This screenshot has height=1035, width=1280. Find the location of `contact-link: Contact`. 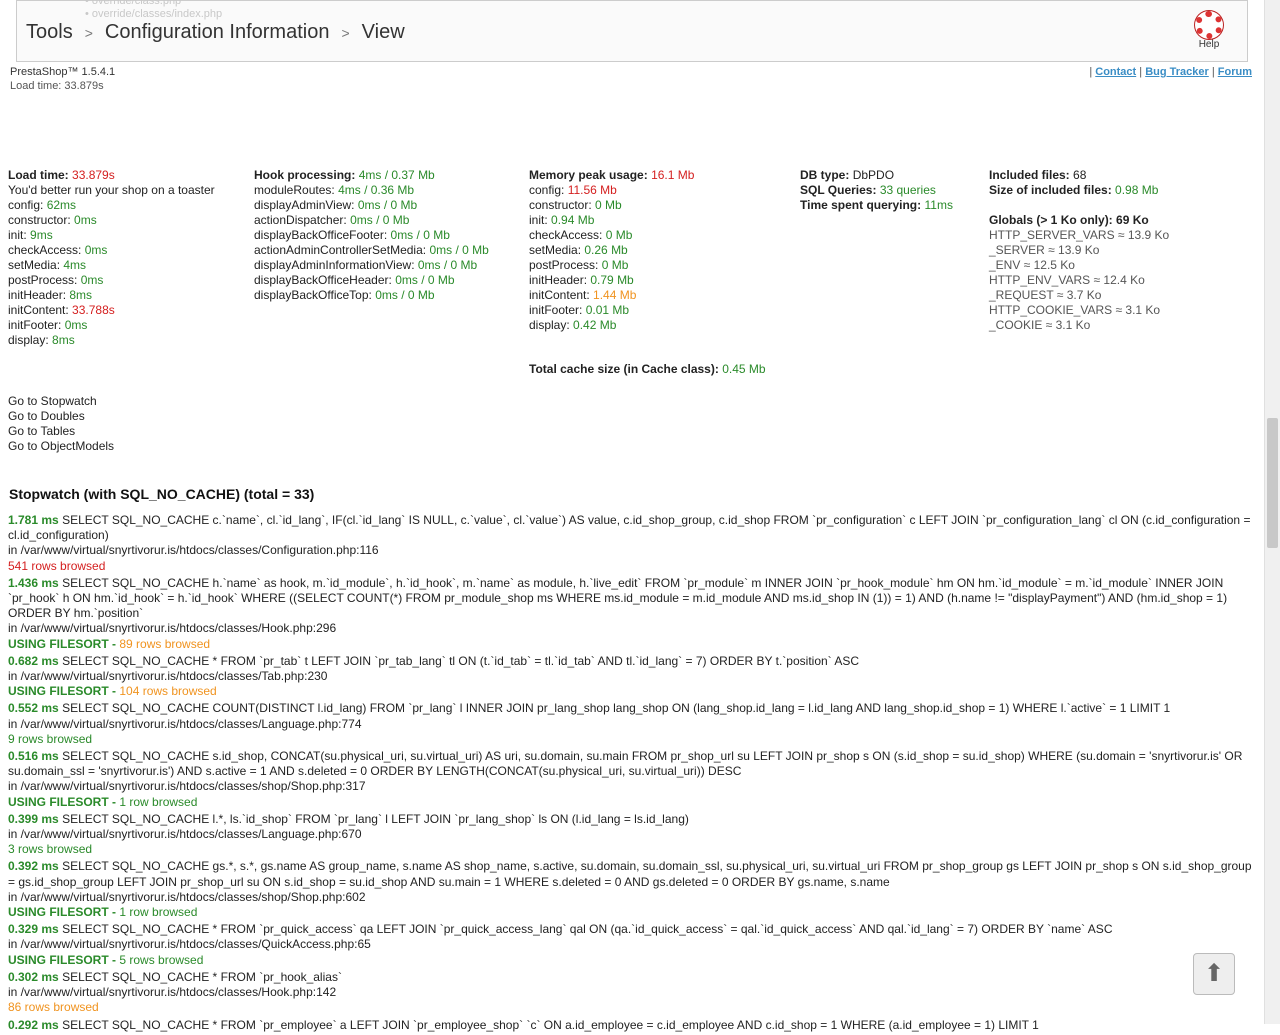

contact-link: Contact is located at coordinates (1115, 72).